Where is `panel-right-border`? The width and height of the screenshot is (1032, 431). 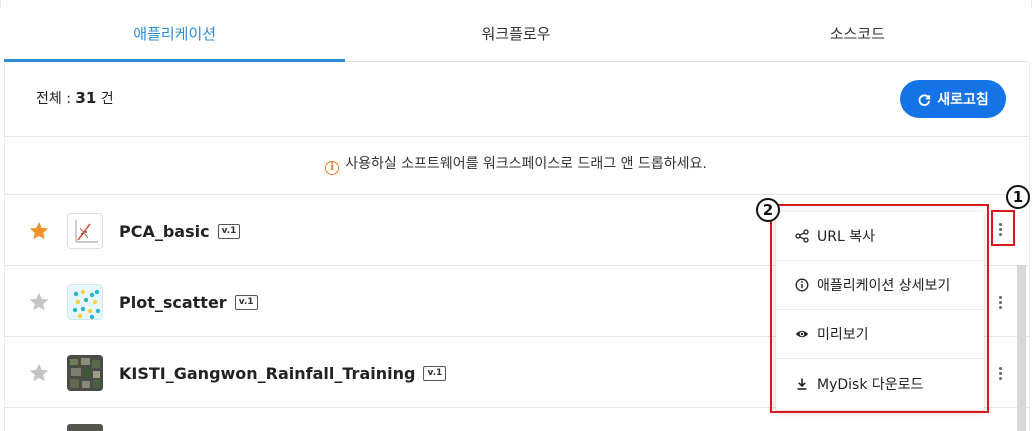
panel-right-border is located at coordinates (1029, 246).